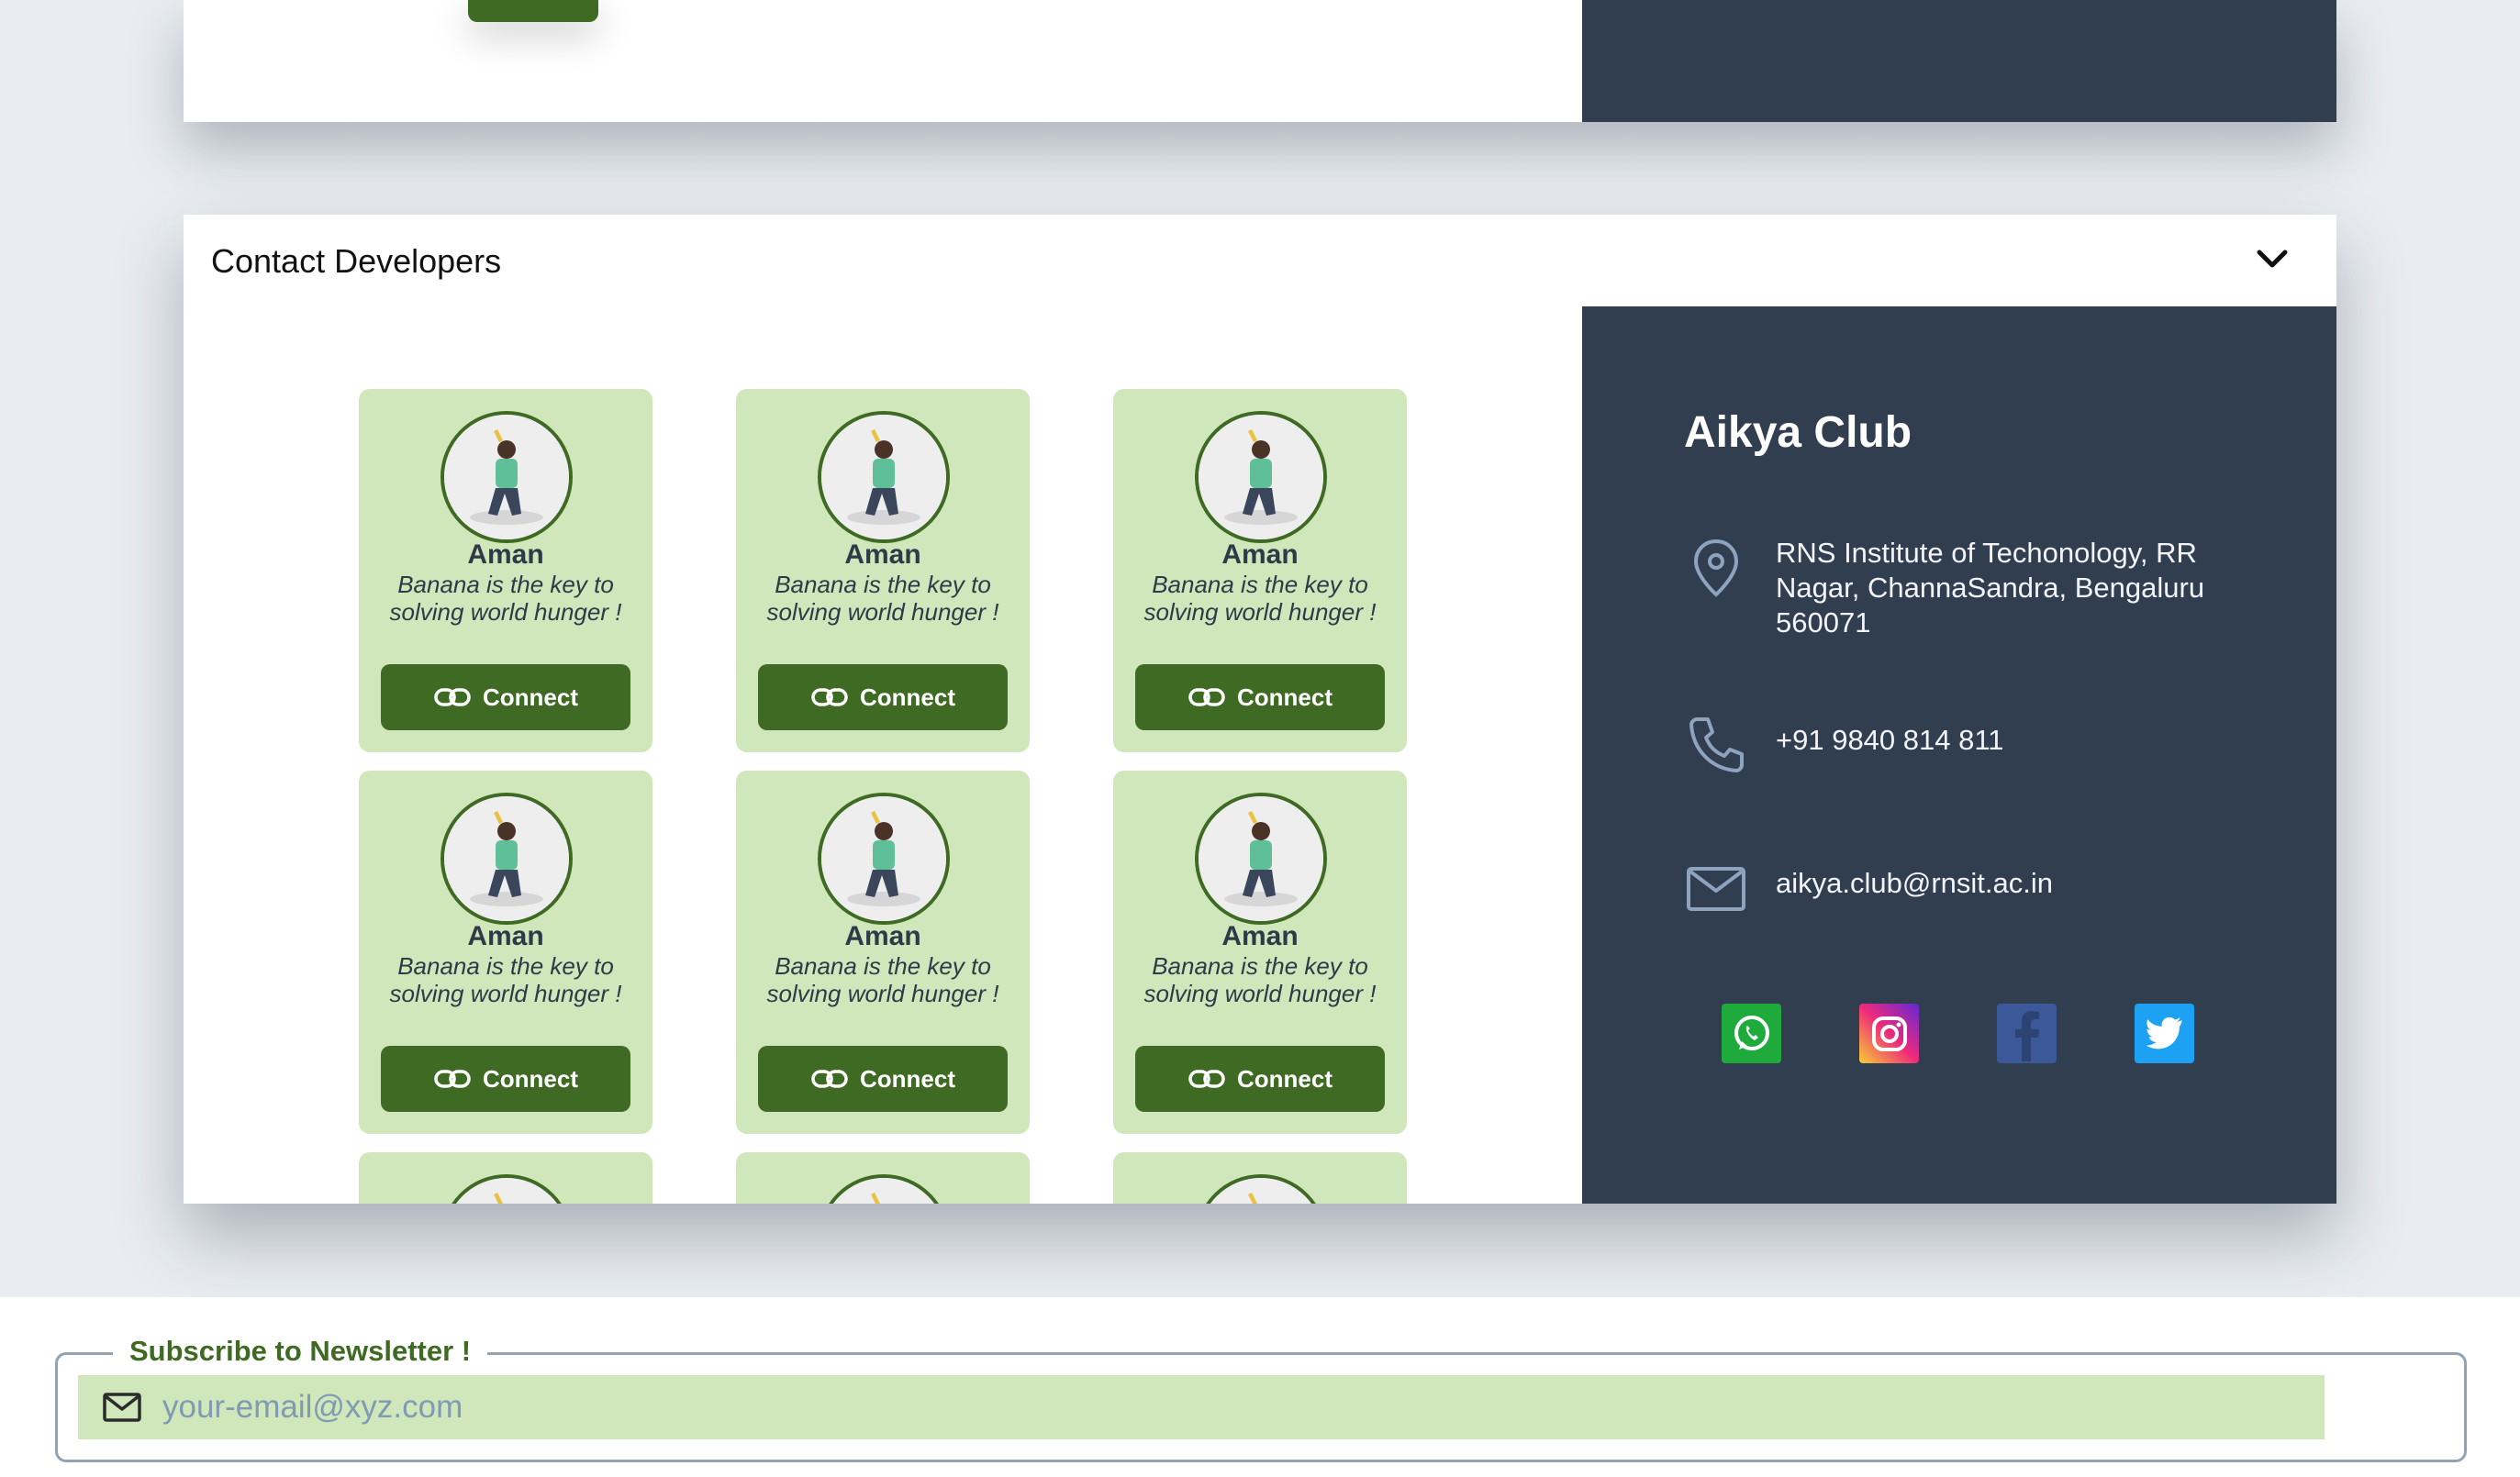 The height and width of the screenshot is (1477, 2520). What do you see at coordinates (883, 61) in the screenshot?
I see `previous-section-left` at bounding box center [883, 61].